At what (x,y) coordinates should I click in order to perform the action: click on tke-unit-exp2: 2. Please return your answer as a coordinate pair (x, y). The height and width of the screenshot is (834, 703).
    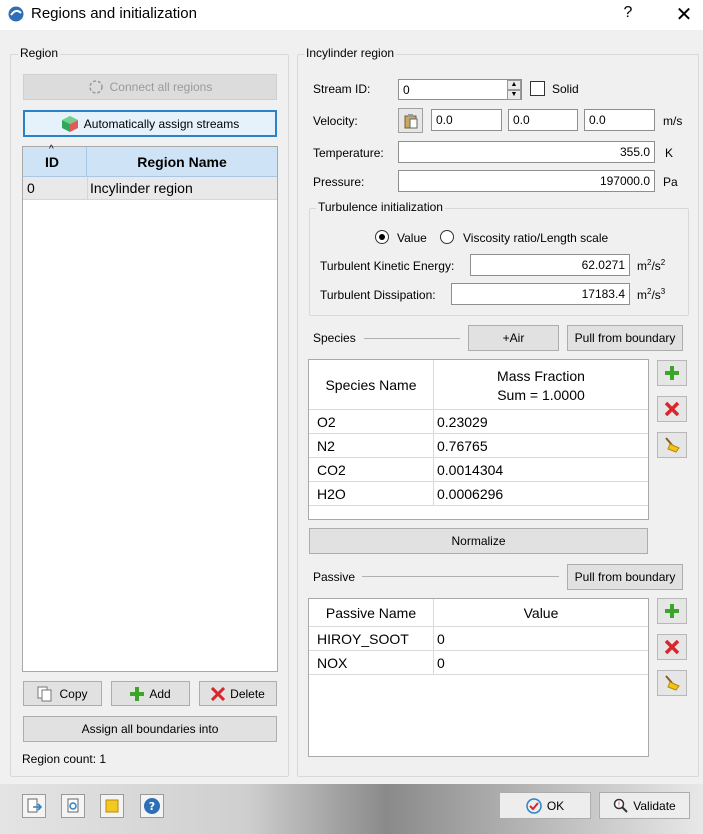
    Looking at the image, I should click on (663, 262).